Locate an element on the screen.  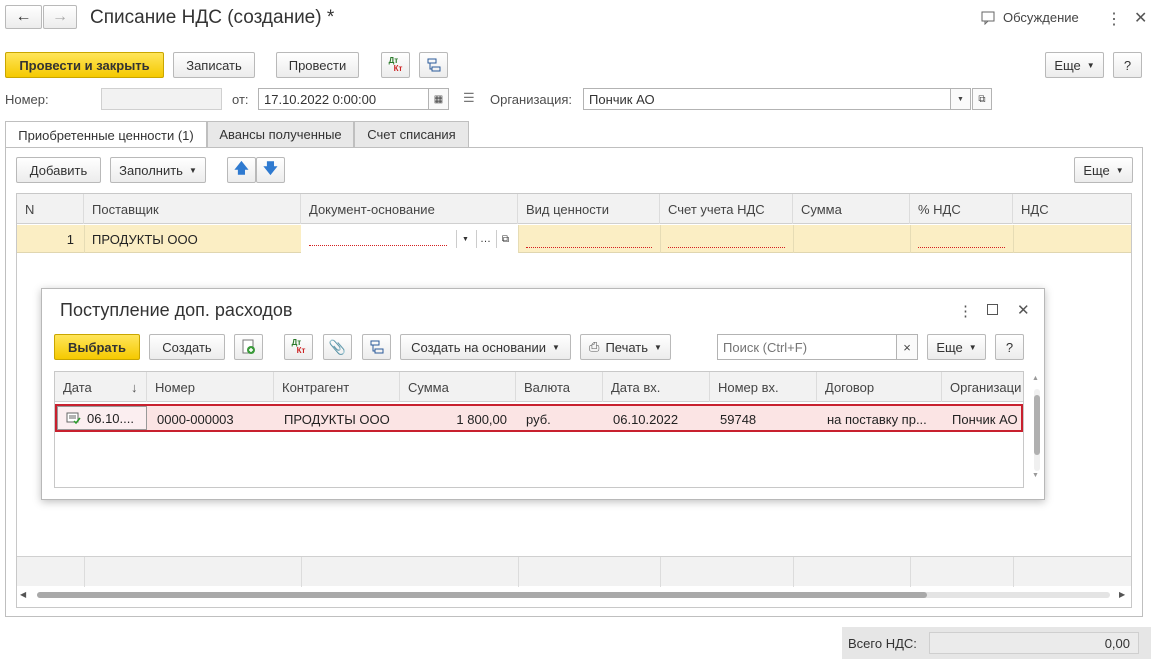
copy-button is located at coordinates (248, 347).